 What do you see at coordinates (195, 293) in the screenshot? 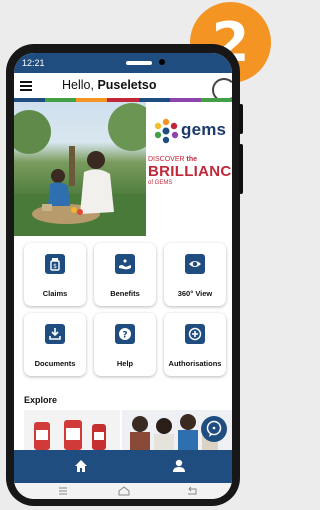
I see `view-360-label: 360° View` at bounding box center [195, 293].